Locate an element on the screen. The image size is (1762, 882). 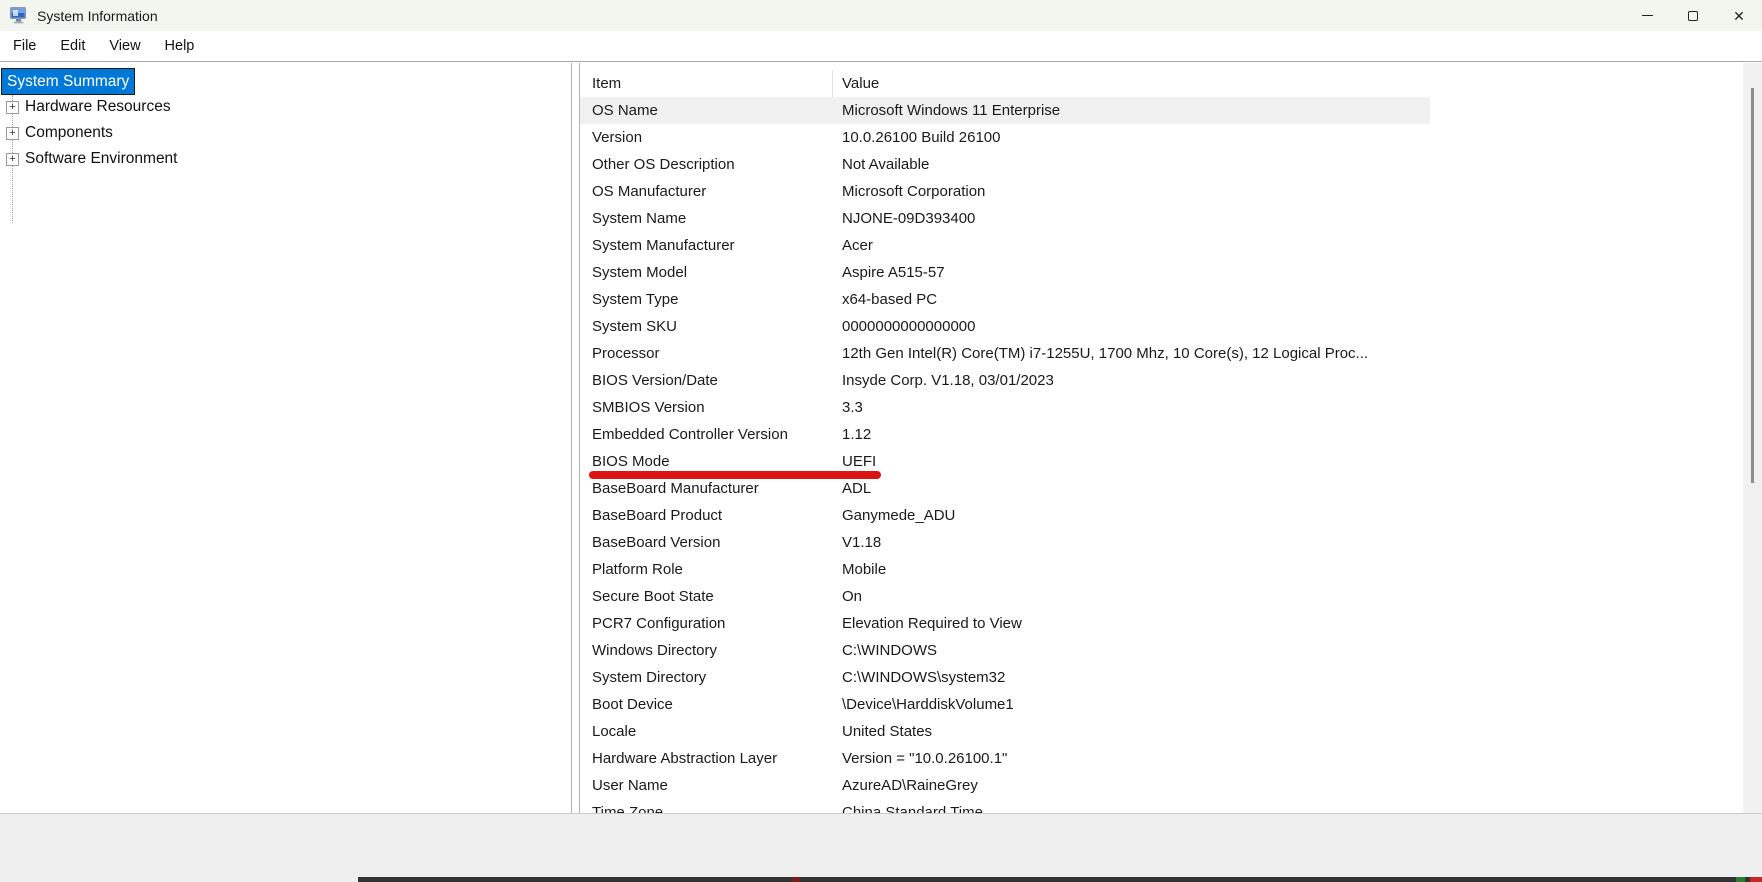
menu-bar: File Edit View Help is located at coordinates (881, 46).